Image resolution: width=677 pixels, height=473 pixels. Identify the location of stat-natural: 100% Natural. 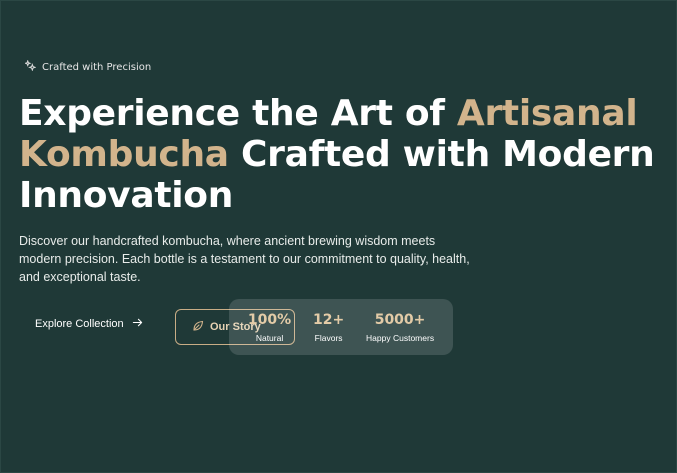
(269, 327).